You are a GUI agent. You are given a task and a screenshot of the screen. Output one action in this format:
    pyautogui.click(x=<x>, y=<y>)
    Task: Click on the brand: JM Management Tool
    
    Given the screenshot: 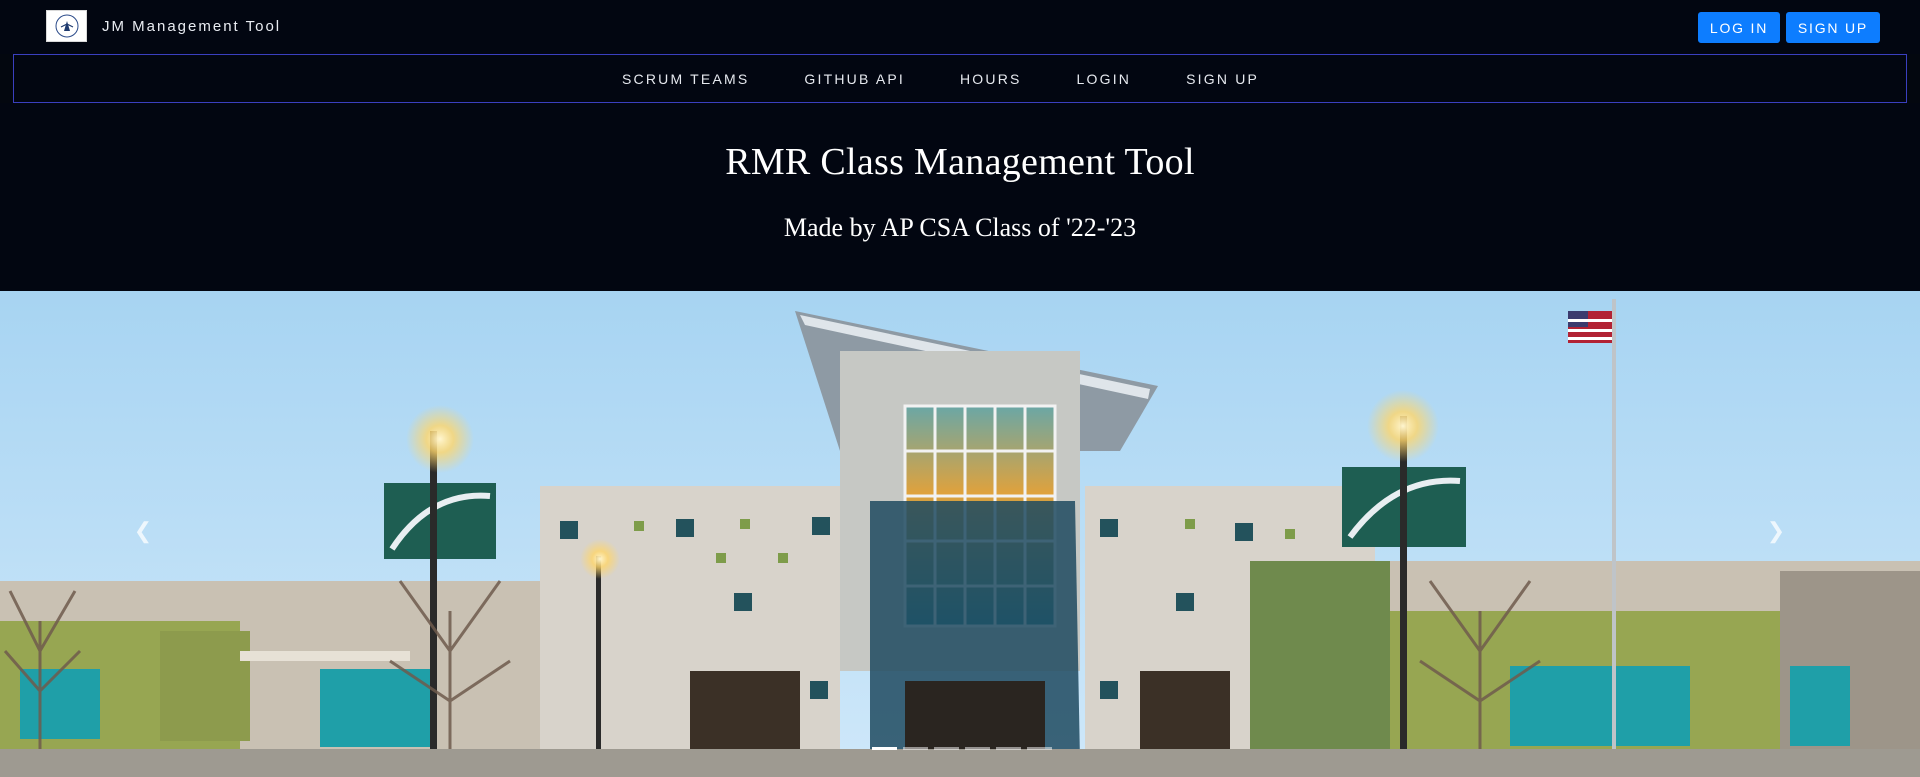 What is the action you would take?
    pyautogui.click(x=163, y=26)
    